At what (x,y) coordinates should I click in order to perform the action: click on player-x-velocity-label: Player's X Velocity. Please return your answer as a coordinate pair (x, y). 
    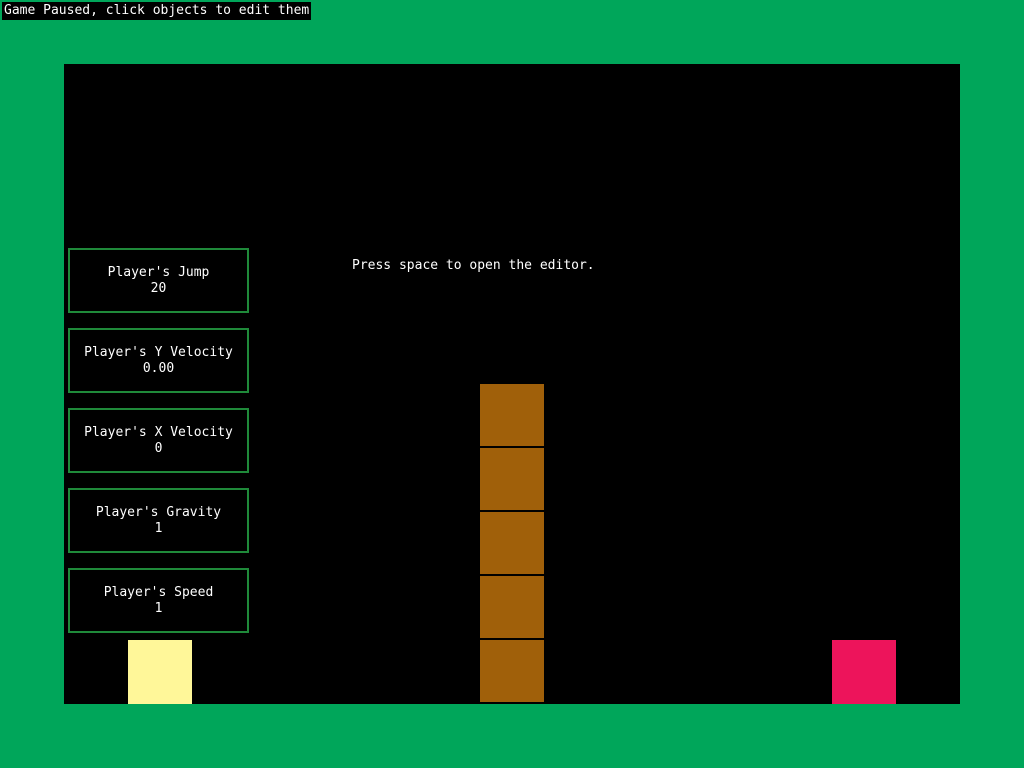
    Looking at the image, I should click on (158, 432).